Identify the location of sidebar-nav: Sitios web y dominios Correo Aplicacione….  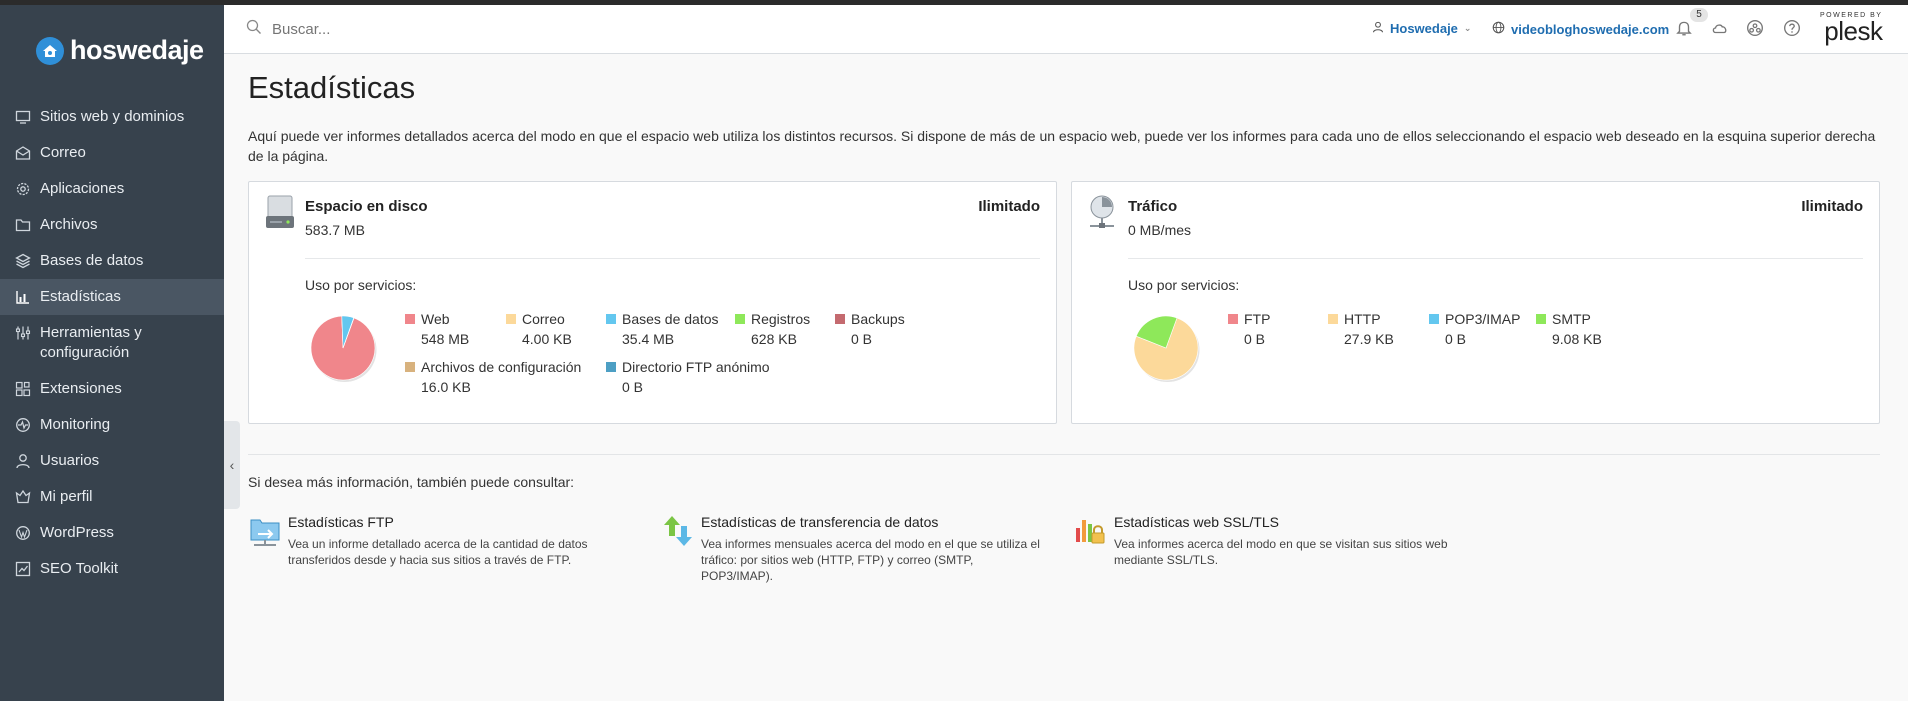
(112, 343).